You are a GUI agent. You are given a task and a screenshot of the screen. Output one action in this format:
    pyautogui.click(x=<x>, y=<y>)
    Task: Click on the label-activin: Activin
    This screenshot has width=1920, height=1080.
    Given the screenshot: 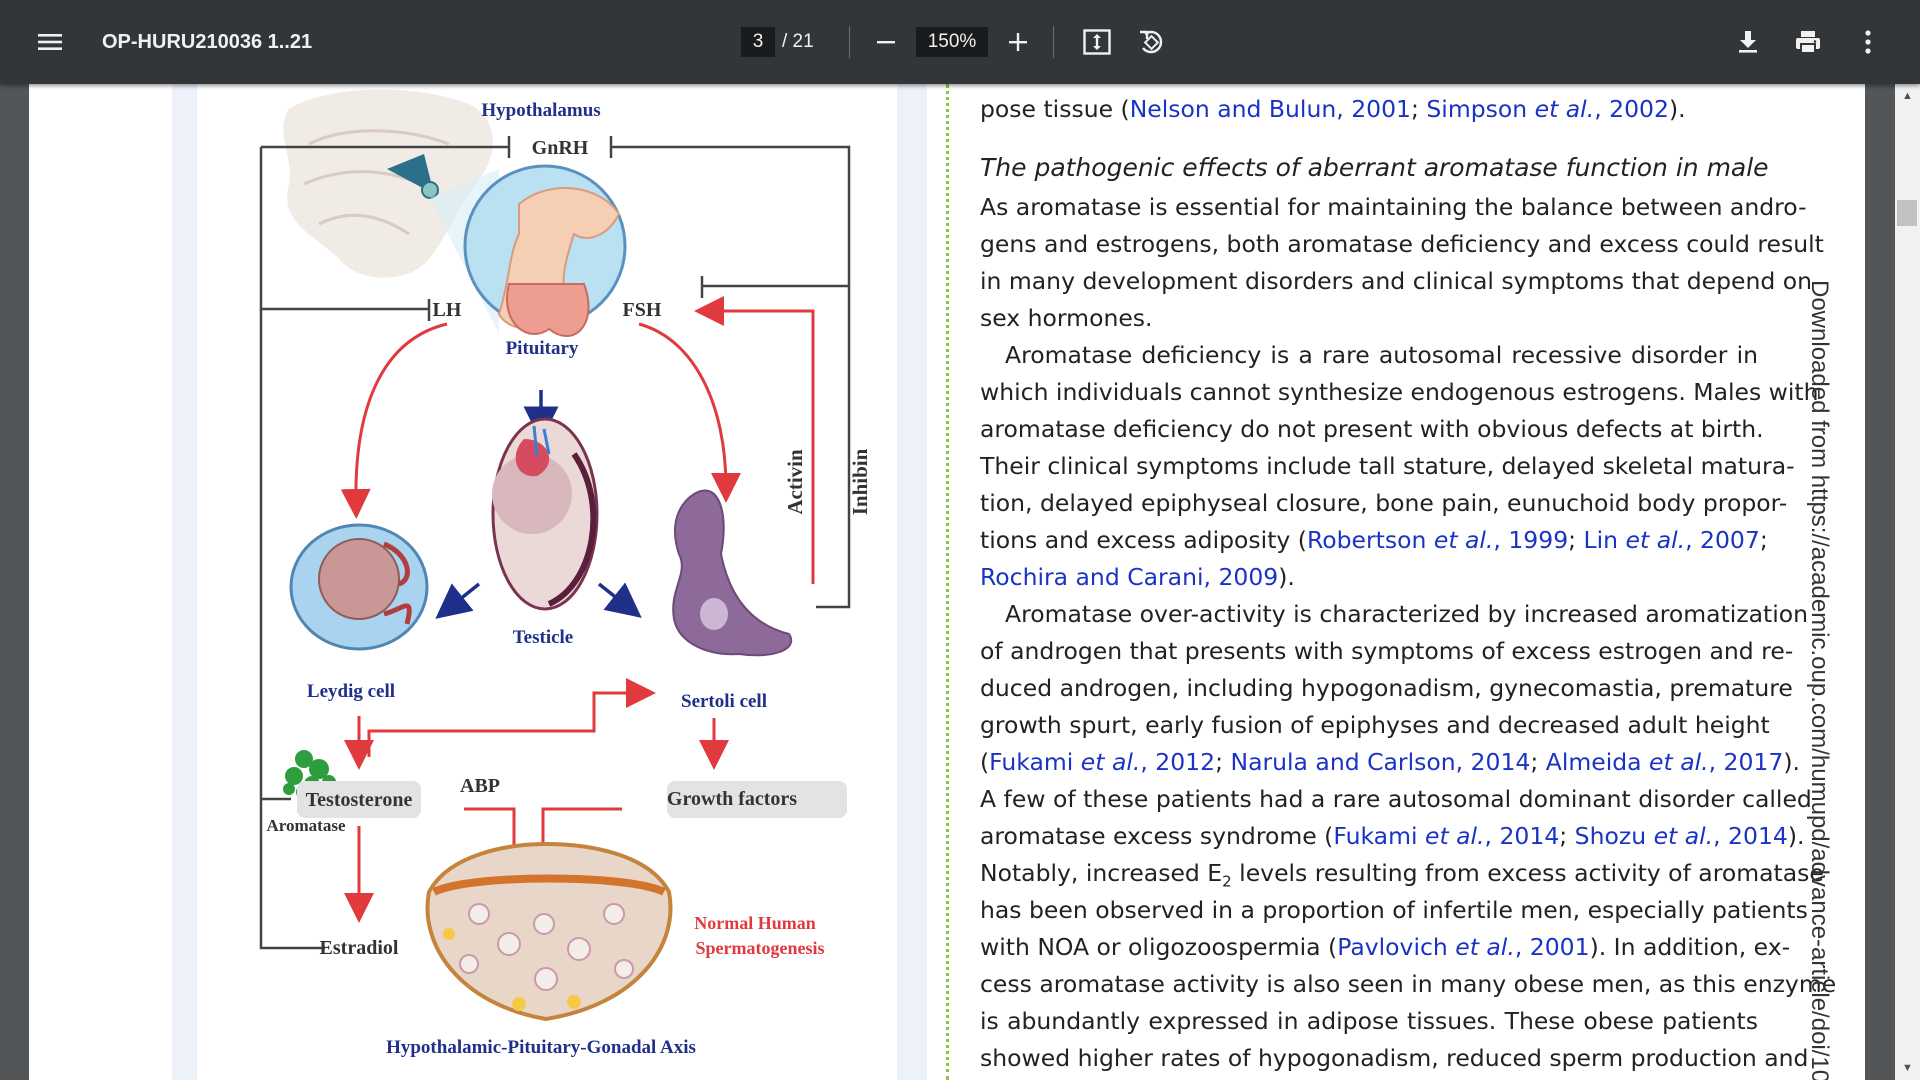 What is the action you would take?
    pyautogui.click(x=795, y=482)
    